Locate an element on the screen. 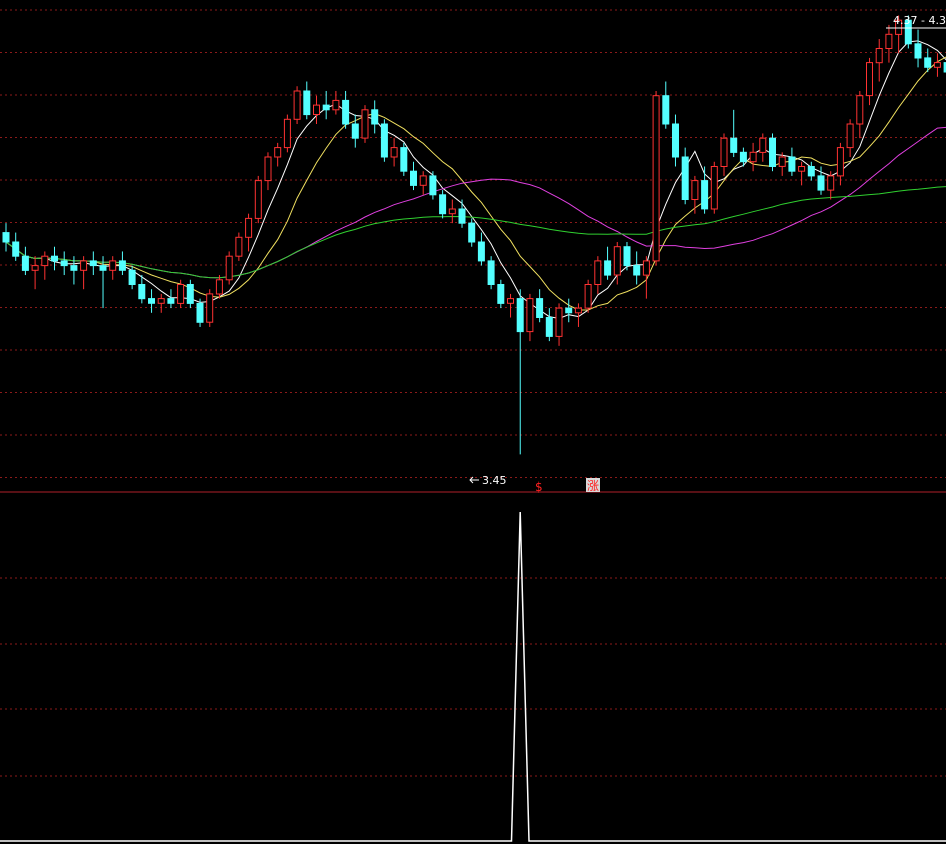 The image size is (946, 844). low-price-value: 3.45 is located at coordinates (494, 480).